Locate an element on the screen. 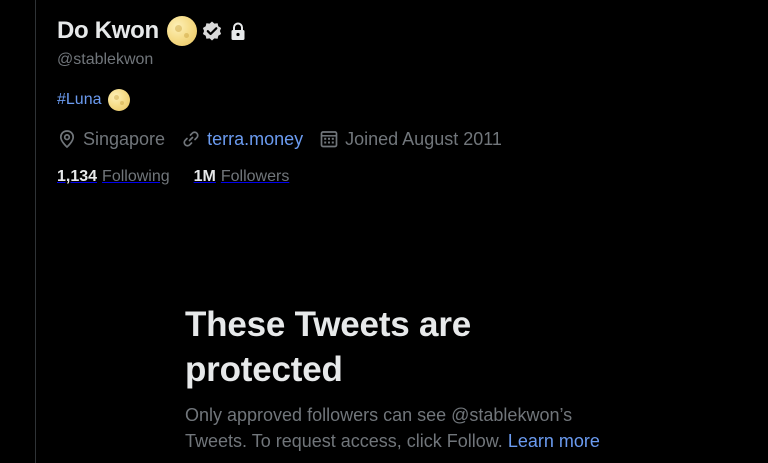  profile-handle: @stablekwon is located at coordinates (105, 59).